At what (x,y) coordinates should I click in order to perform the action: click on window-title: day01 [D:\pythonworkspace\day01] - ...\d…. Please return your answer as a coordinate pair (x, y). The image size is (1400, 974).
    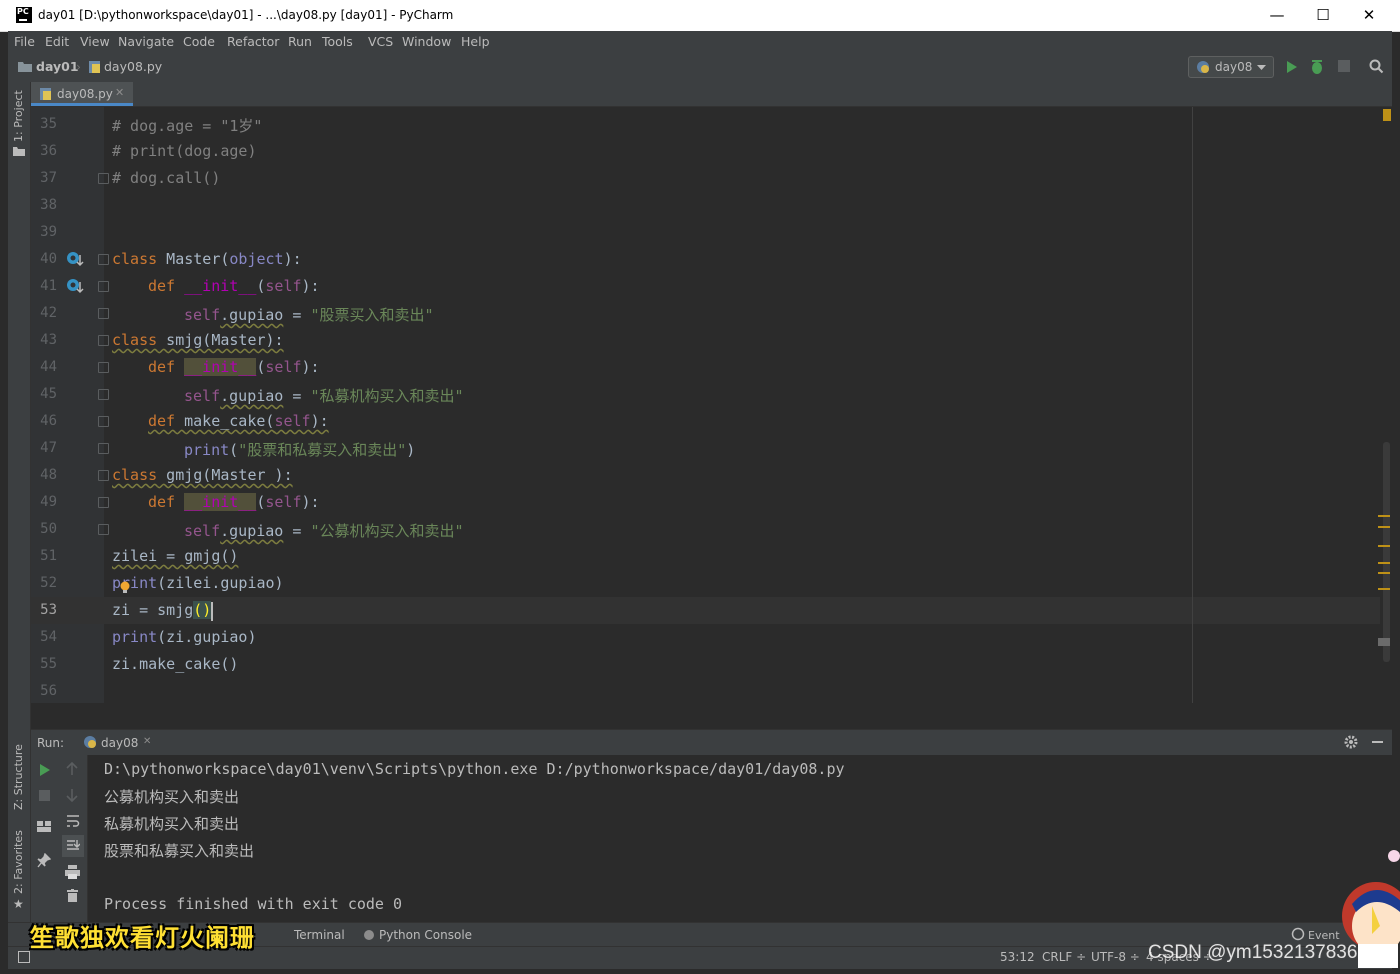
    Looking at the image, I should click on (246, 15).